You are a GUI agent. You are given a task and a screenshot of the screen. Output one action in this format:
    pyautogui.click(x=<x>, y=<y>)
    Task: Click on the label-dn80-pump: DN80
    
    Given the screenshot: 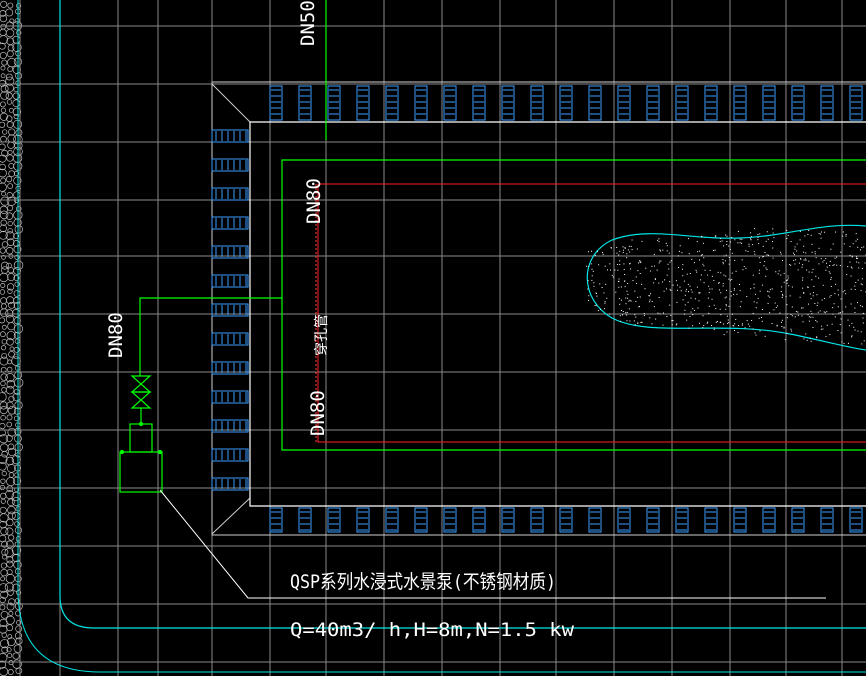 What is the action you would take?
    pyautogui.click(x=116, y=335)
    